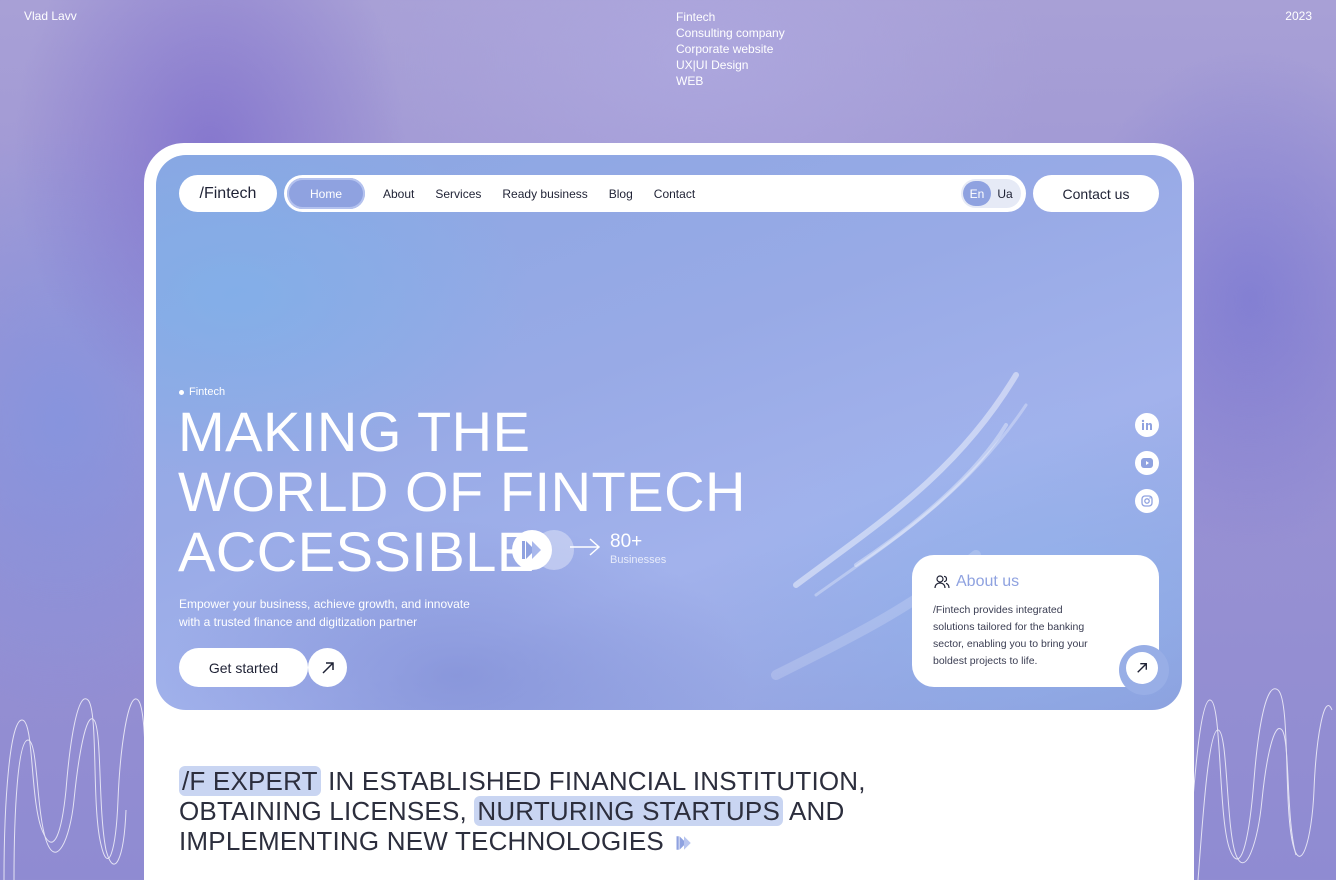  I want to click on about-arrow-button, so click(1142, 668).